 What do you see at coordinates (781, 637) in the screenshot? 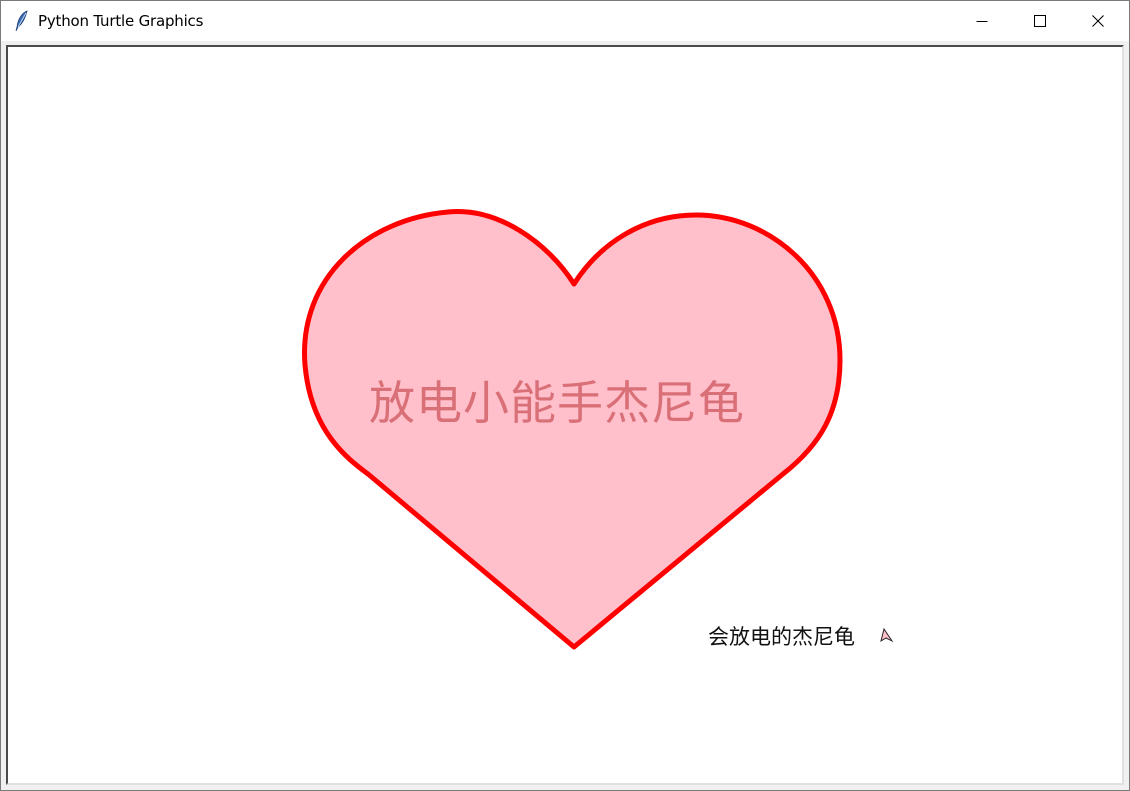
I see `signature-text: 会放电的杰尼龟` at bounding box center [781, 637].